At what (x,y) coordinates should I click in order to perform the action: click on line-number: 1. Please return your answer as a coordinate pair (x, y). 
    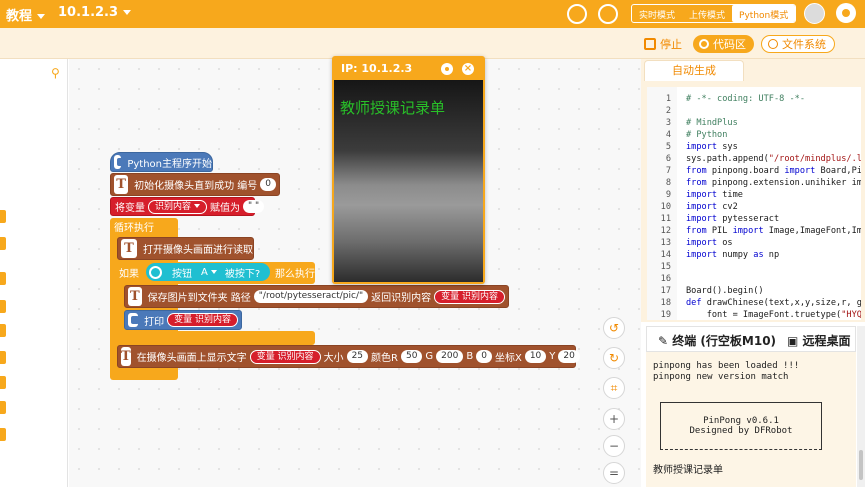
    Looking at the image, I should click on (668, 99).